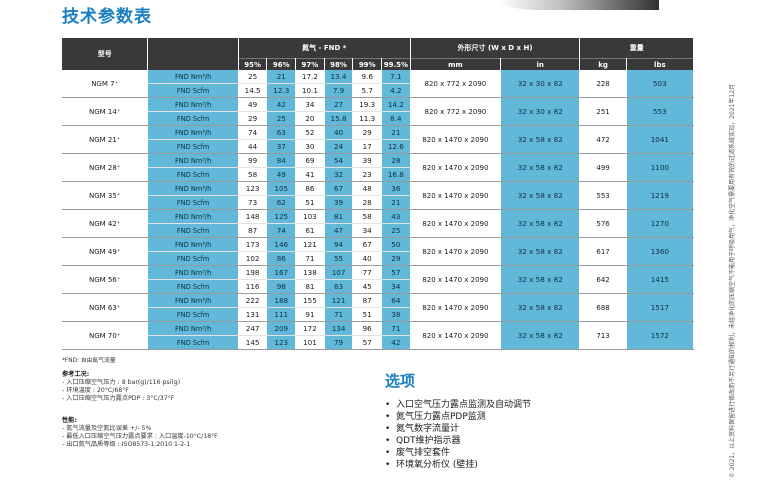 The image size is (769, 481). Describe the element at coordinates (310, 146) in the screenshot. I see `flow-value: 30` at that location.